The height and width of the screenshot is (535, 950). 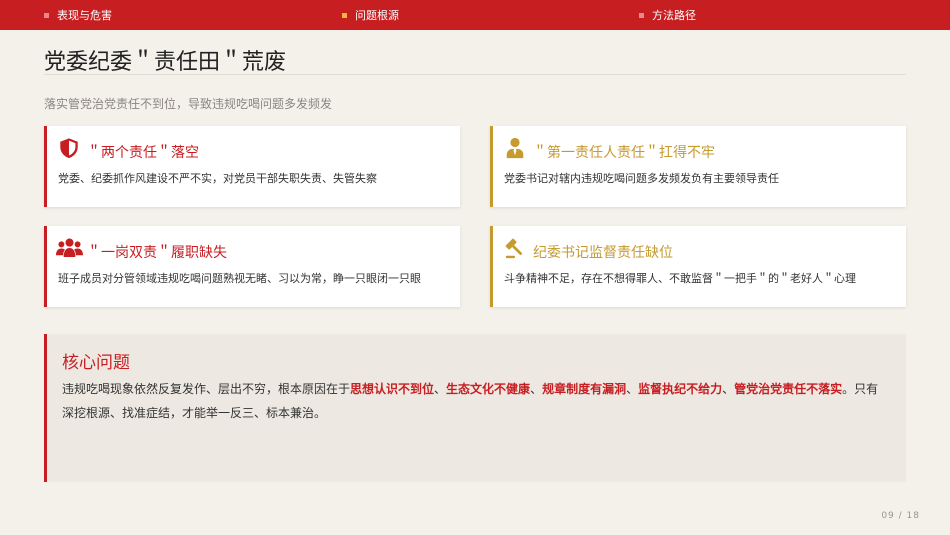 What do you see at coordinates (674, 15) in the screenshot?
I see `nav-item-label: 方法路径` at bounding box center [674, 15].